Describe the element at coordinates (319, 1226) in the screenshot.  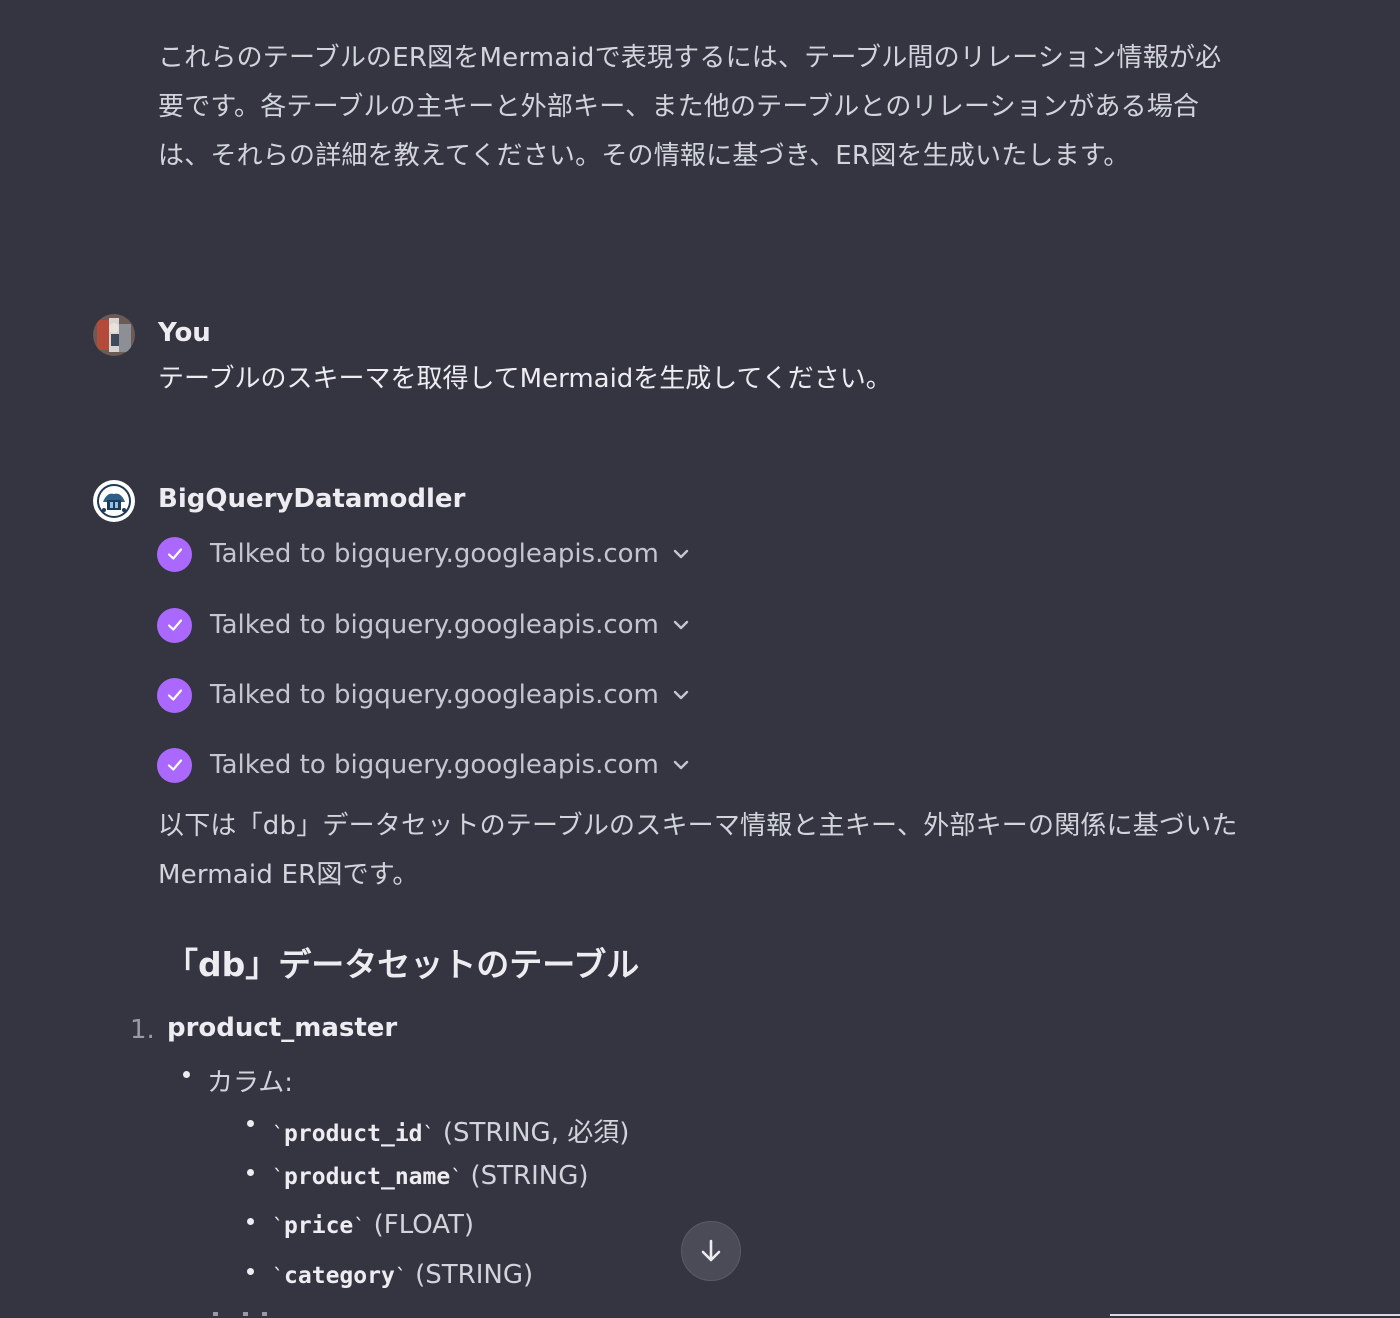
I see `column-name: price` at that location.